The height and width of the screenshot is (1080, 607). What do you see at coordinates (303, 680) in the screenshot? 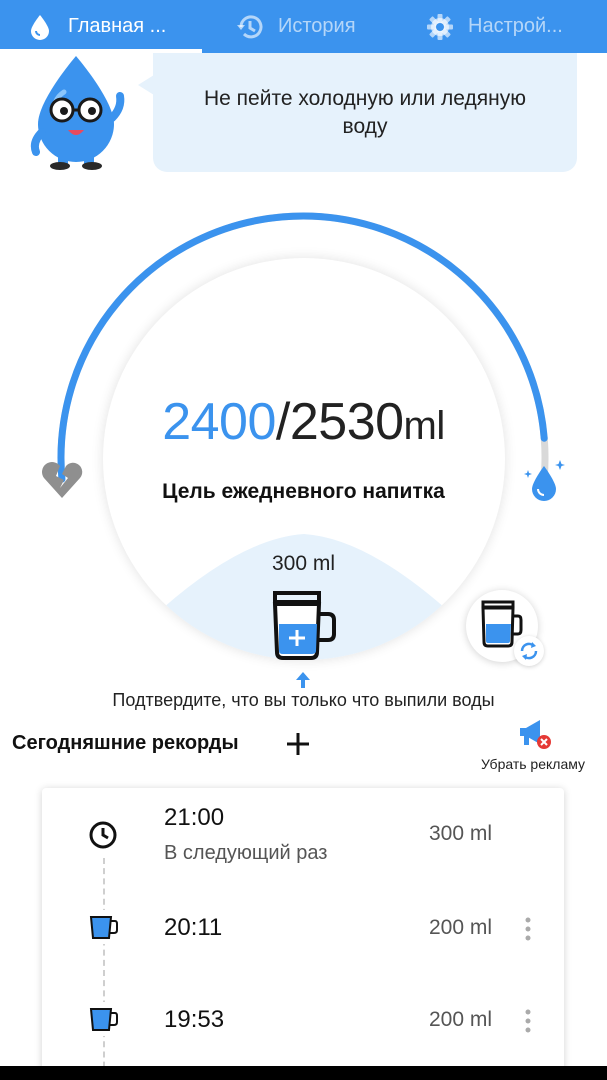
I see `up-arrow-icon` at bounding box center [303, 680].